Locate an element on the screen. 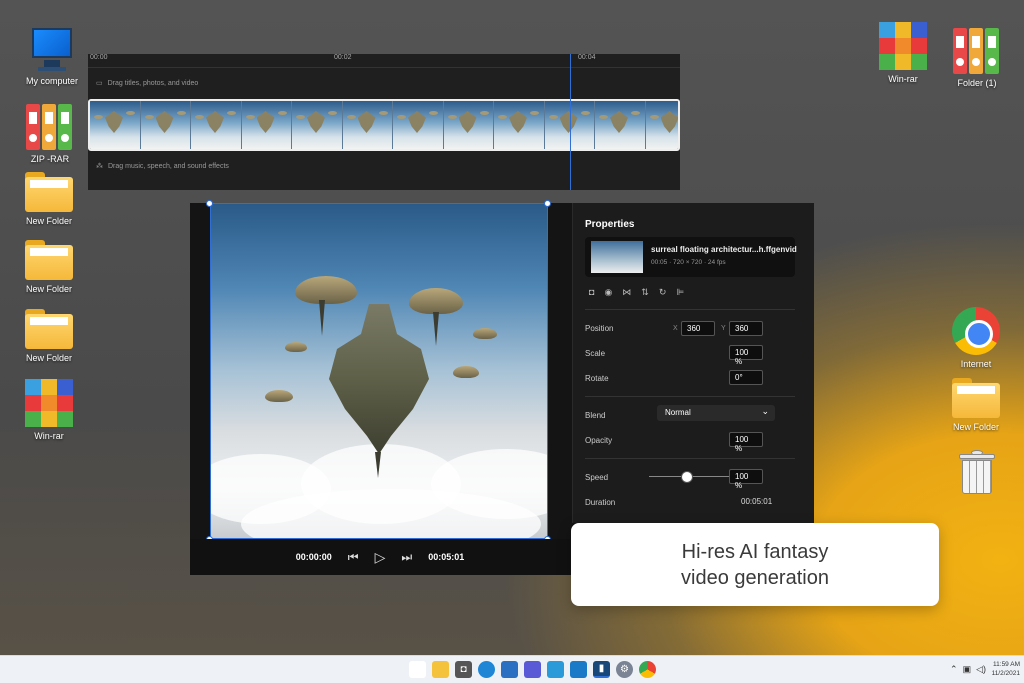 This screenshot has width=1024, height=683. blend-value: Normal is located at coordinates (678, 412).